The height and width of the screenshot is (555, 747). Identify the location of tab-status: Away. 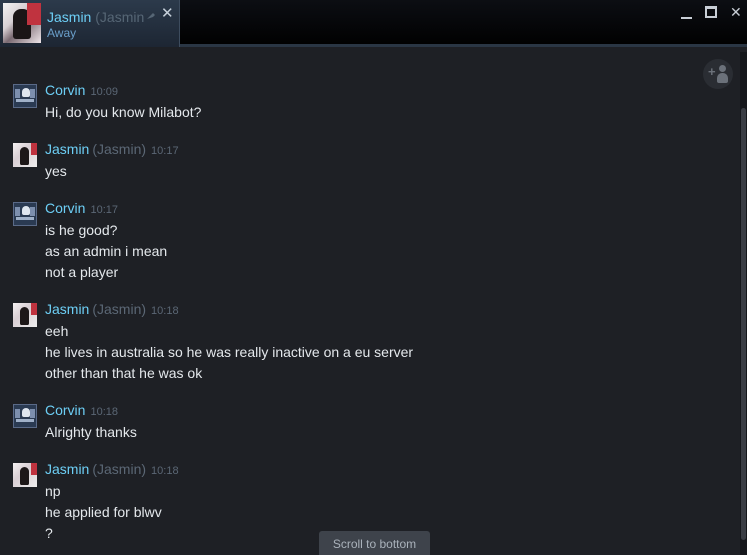
(62, 33).